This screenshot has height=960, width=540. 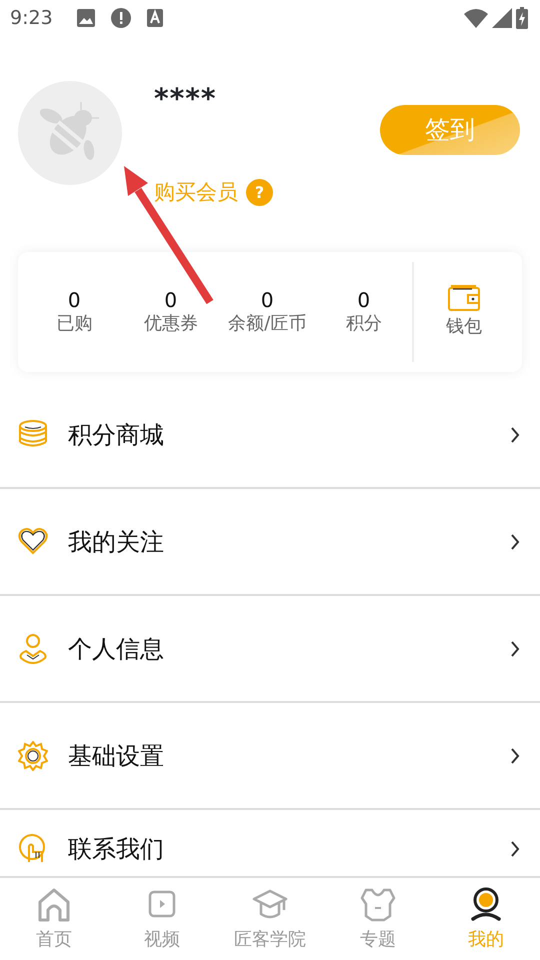 I want to click on menu-item: 积分商城, so click(x=270, y=435).